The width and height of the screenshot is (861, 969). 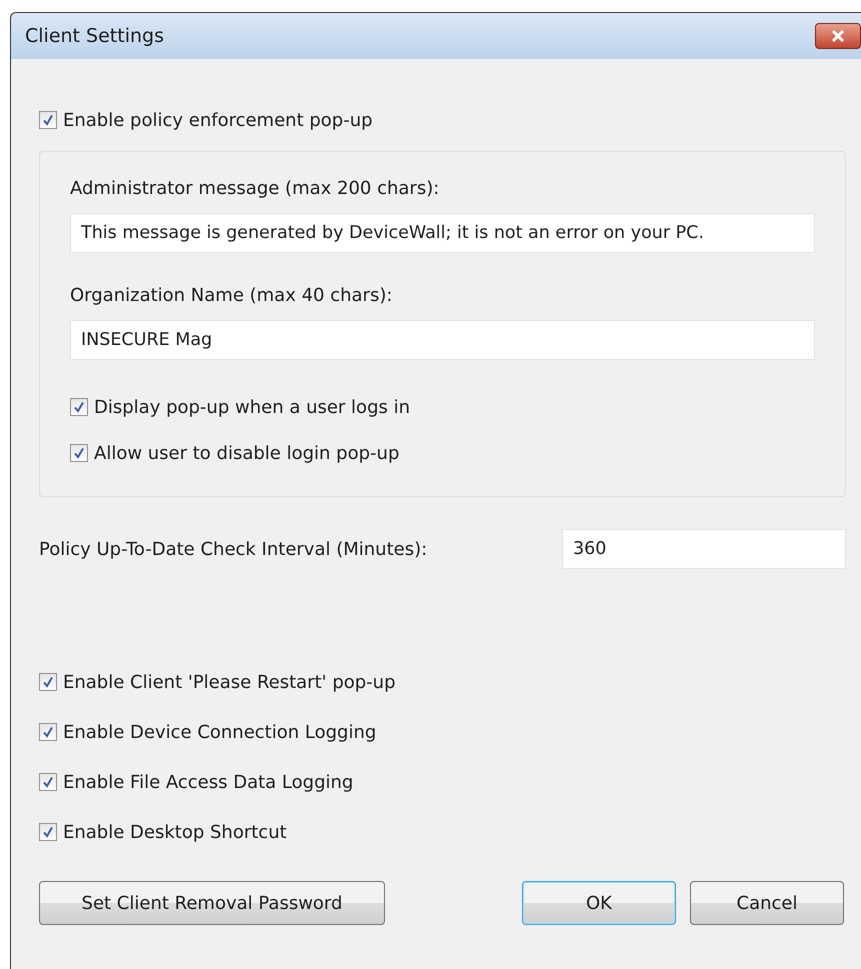 What do you see at coordinates (233, 549) in the screenshot?
I see `field-label: Policy Up-To-Date Check Interval (Minutes):` at bounding box center [233, 549].